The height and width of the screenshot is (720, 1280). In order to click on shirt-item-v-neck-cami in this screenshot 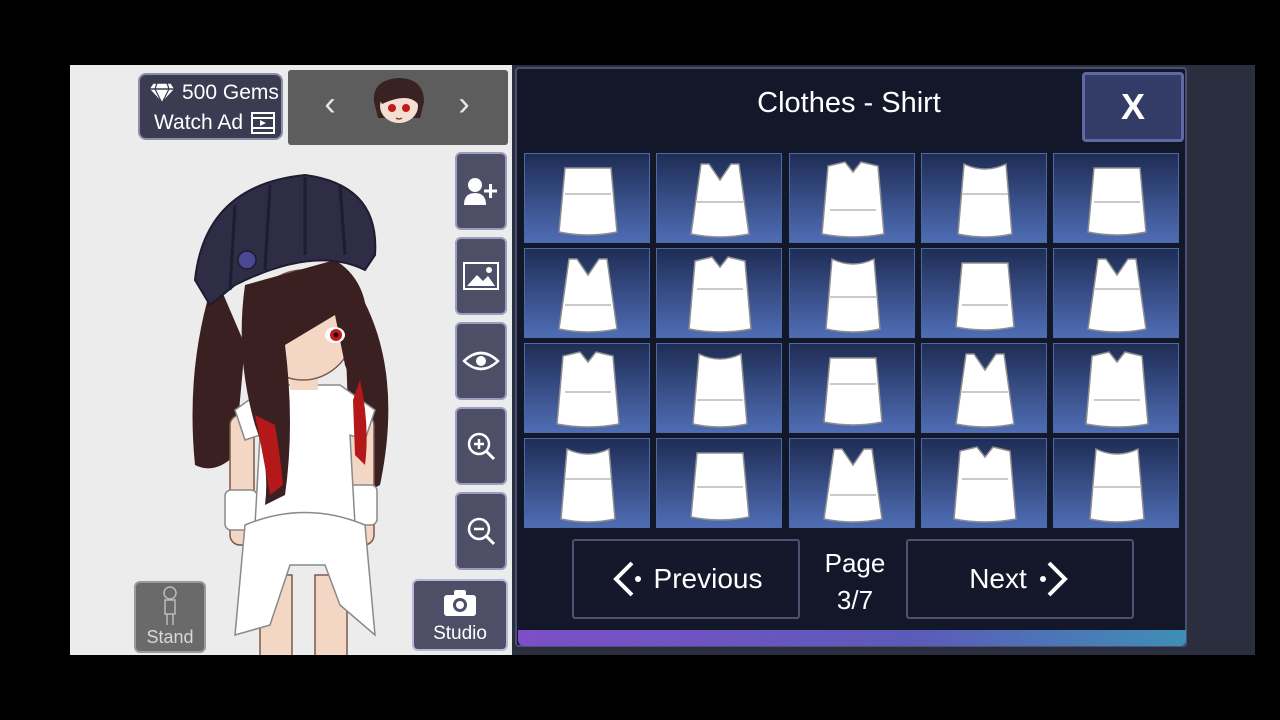, I will do `click(587, 483)`.